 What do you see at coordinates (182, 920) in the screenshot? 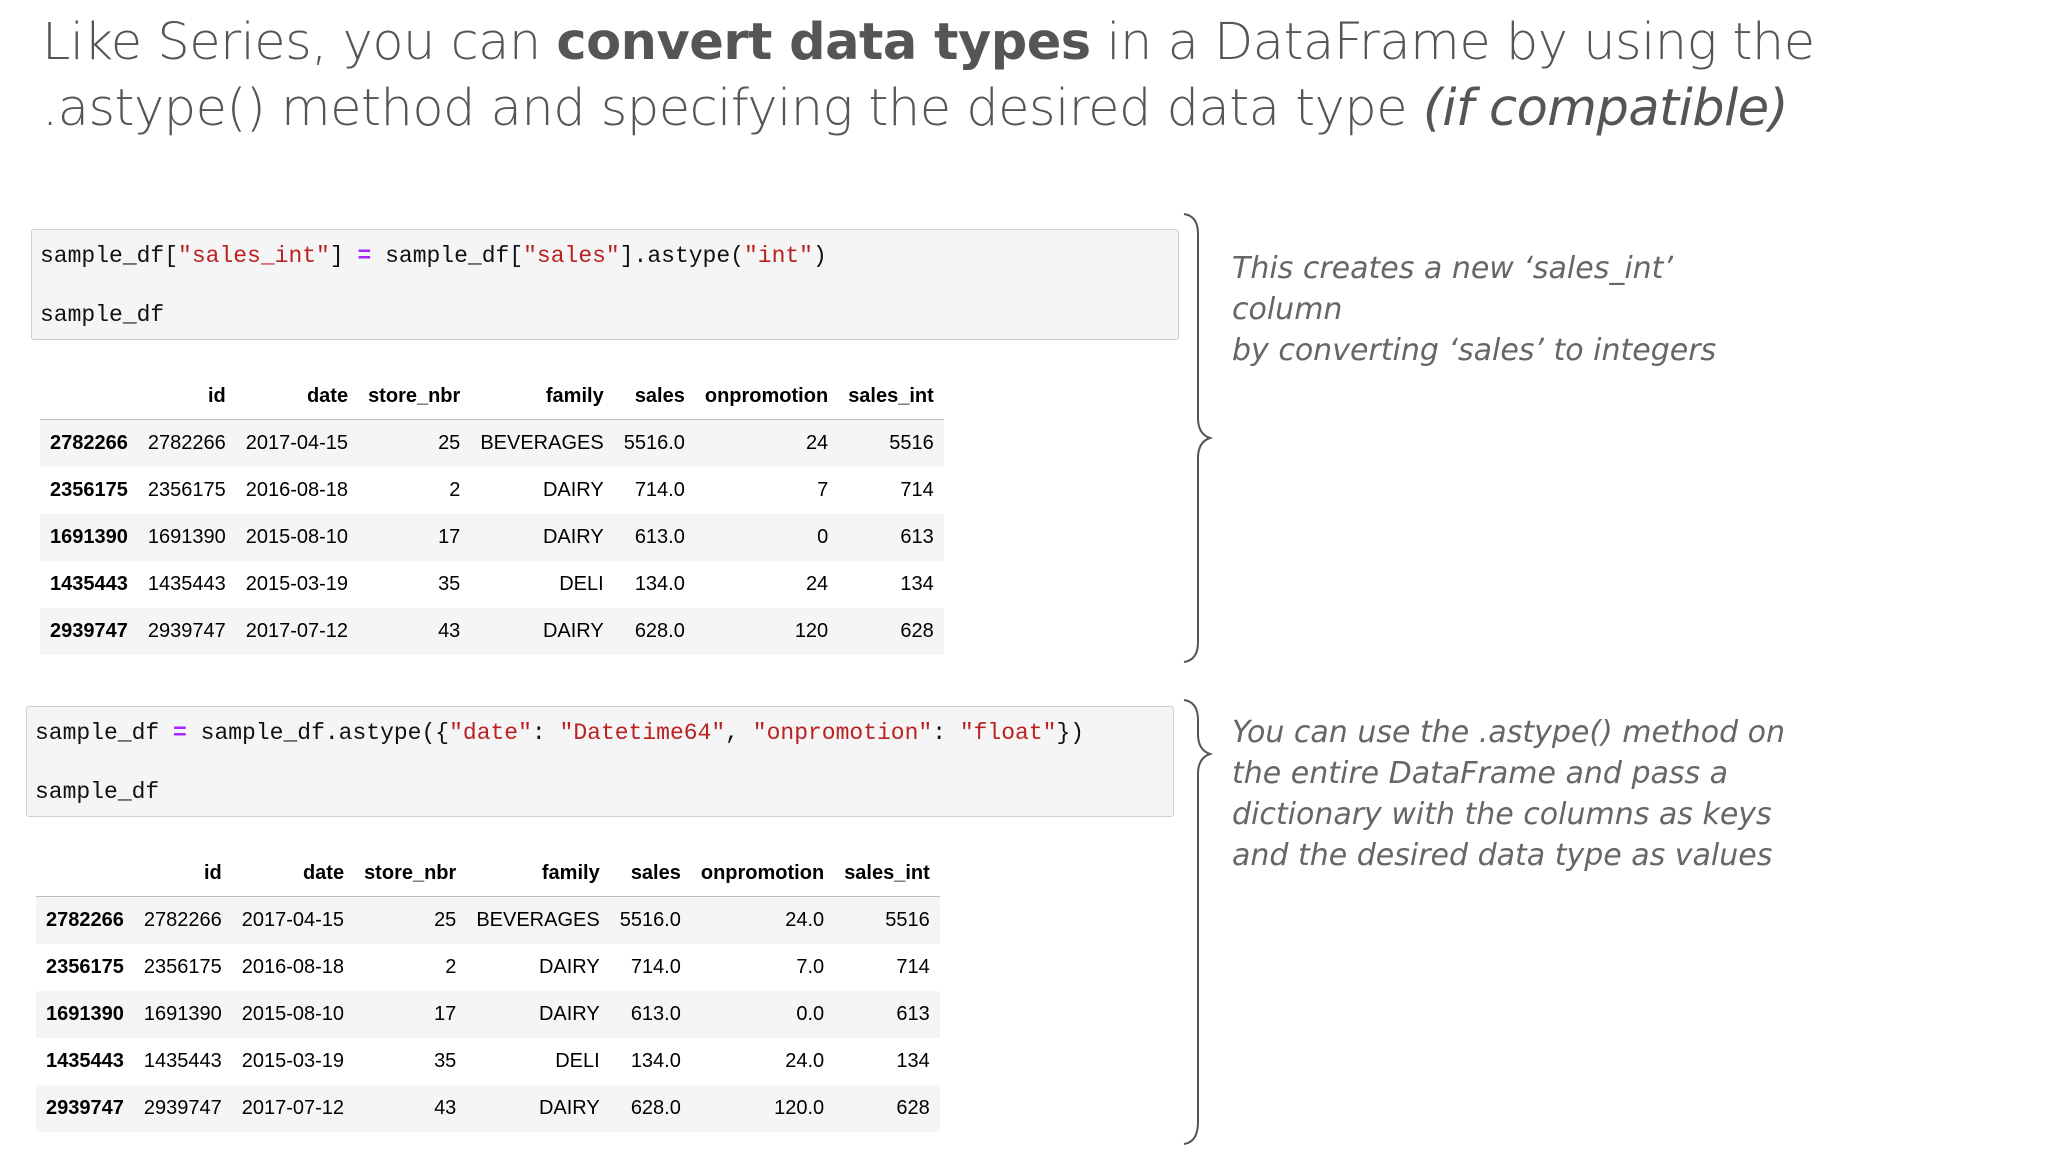
I see `table-cell: 2782266` at bounding box center [182, 920].